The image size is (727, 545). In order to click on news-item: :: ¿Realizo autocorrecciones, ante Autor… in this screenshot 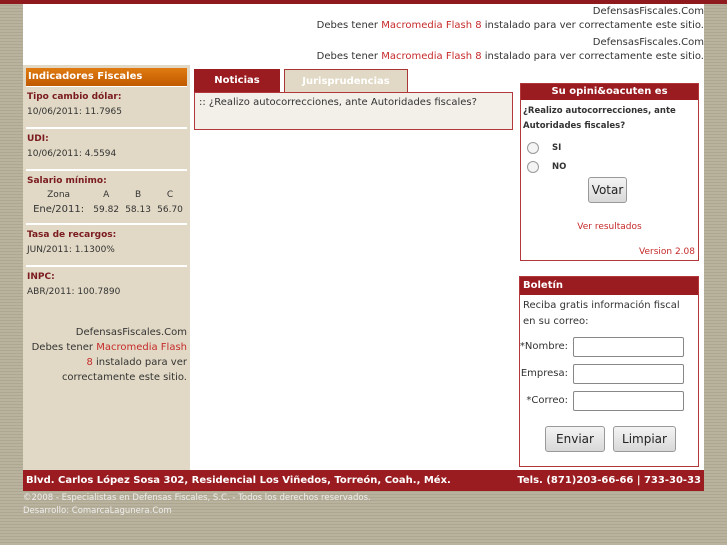, I will do `click(338, 102)`.